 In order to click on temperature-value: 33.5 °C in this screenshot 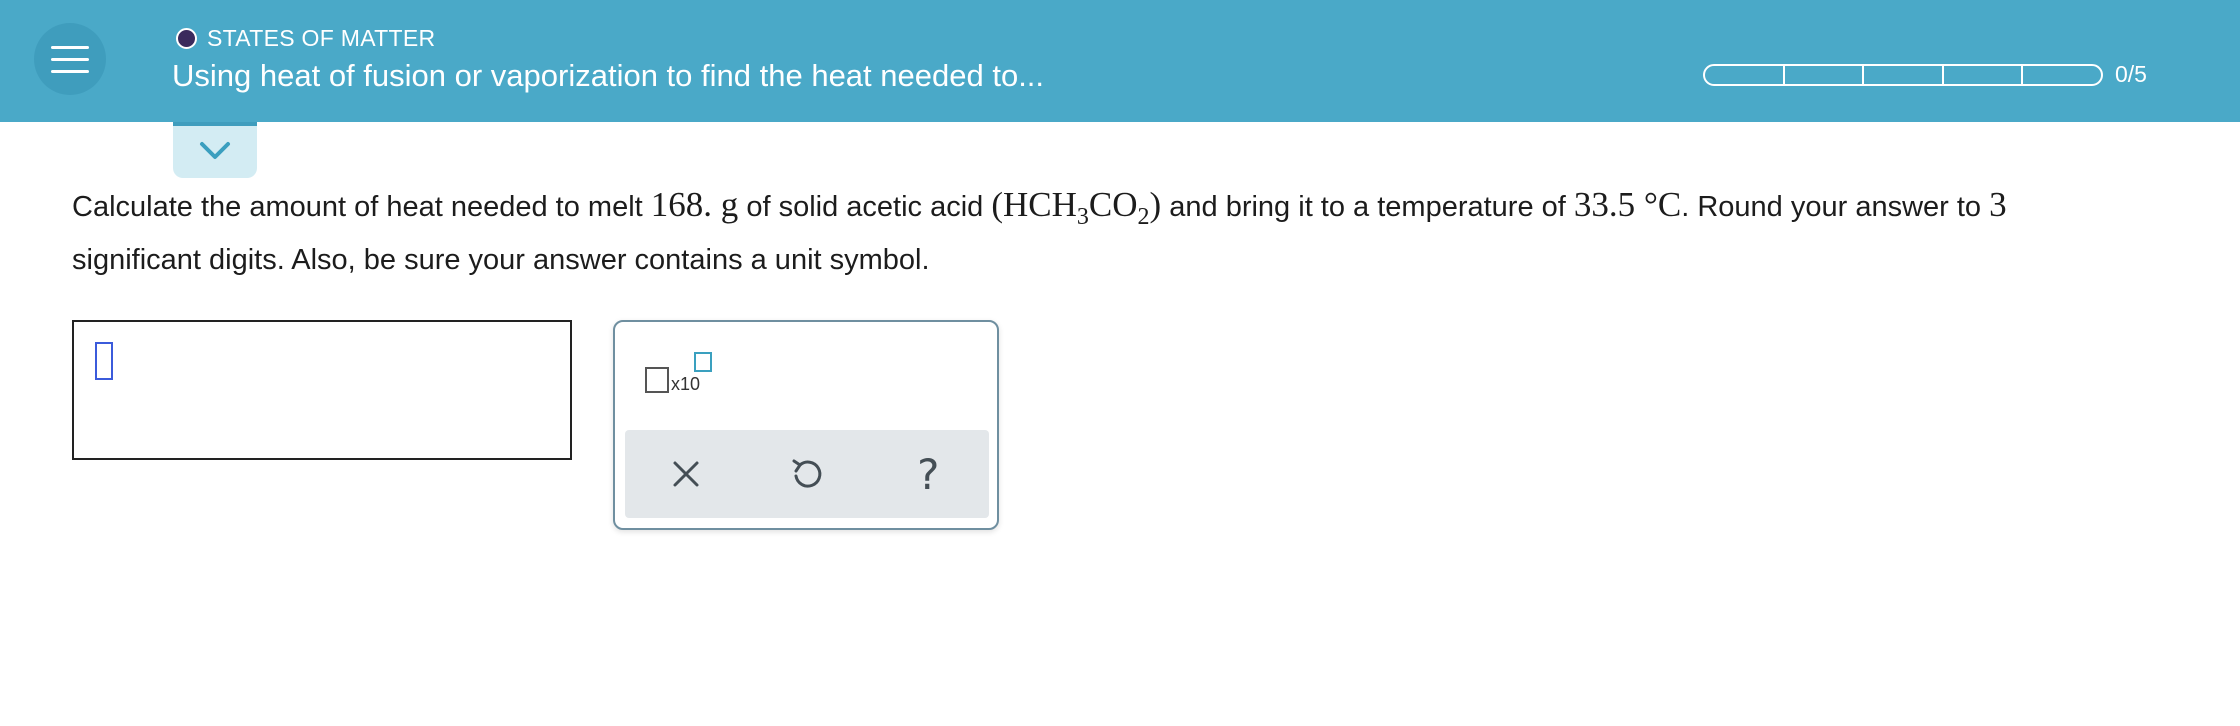, I will do `click(1627, 204)`.